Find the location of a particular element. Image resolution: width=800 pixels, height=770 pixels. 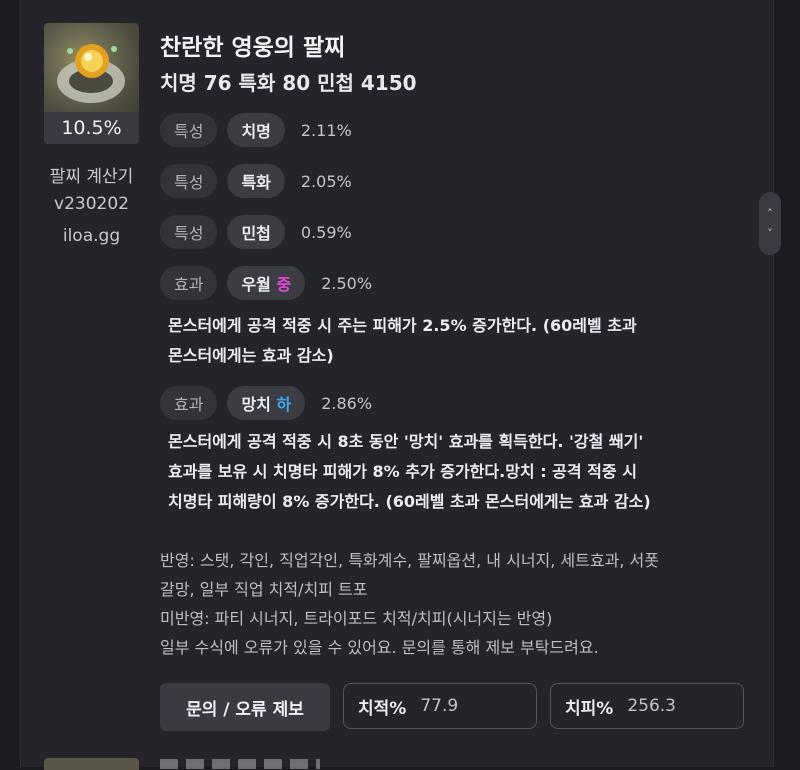

effect-row: 효과 우월 중 2.50% is located at coordinates (266, 283).